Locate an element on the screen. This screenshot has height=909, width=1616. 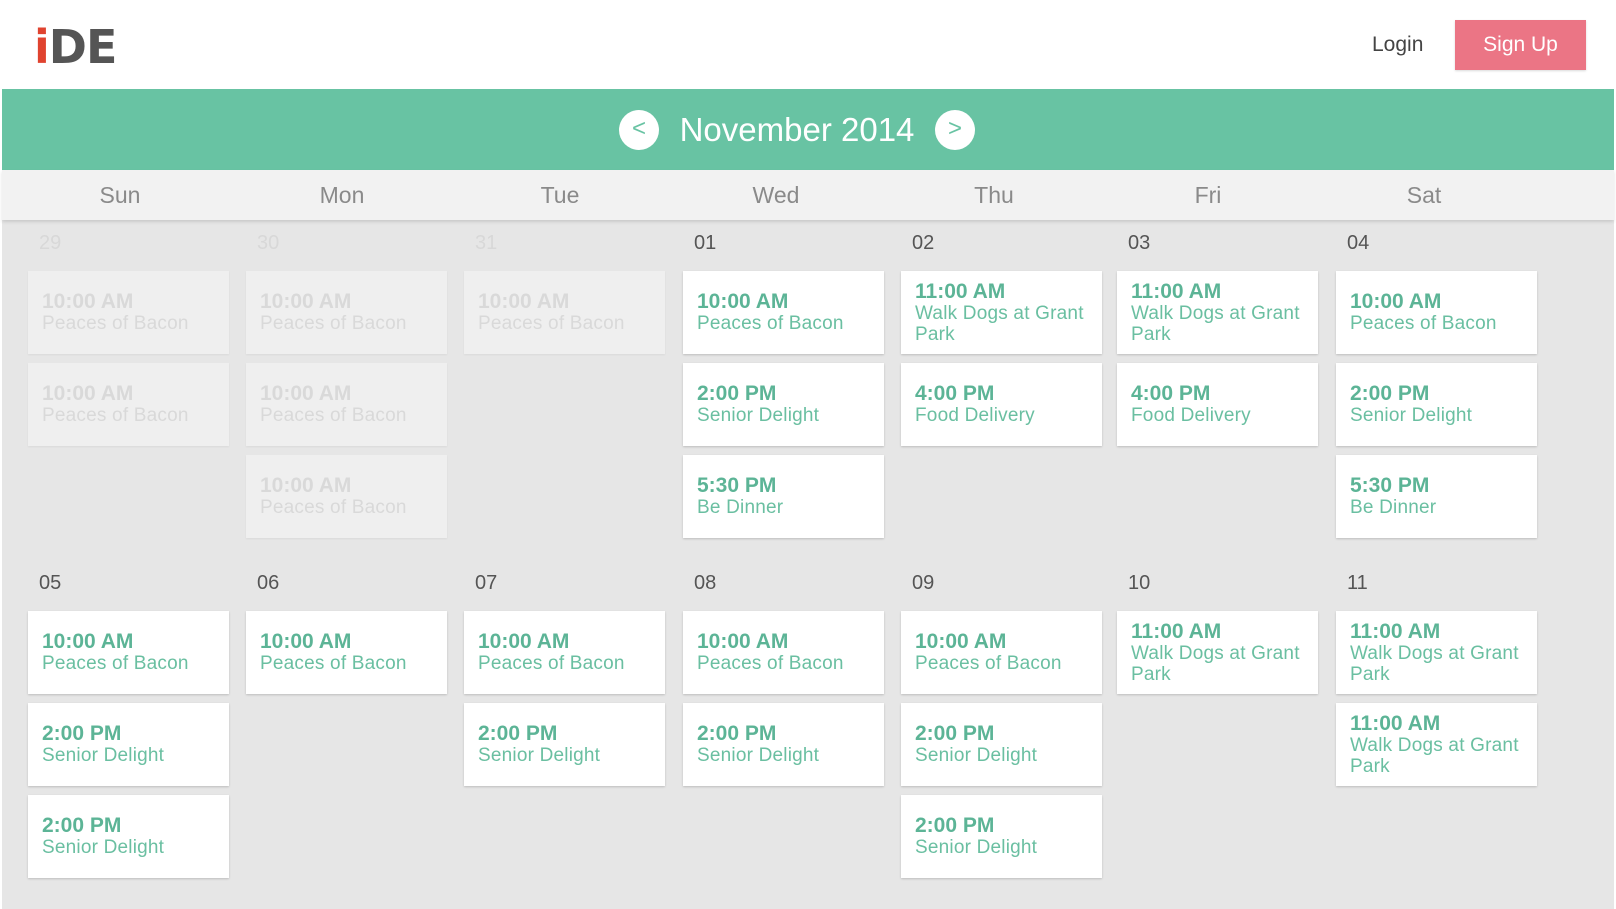
day-number-mon: 30 is located at coordinates (268, 243).